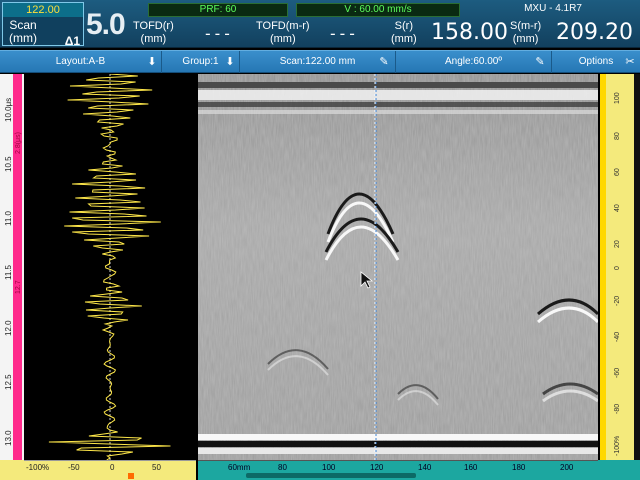 This screenshot has width=640, height=480. Describe the element at coordinates (617, 300) in the screenshot. I see `amp-tick: -20` at that location.